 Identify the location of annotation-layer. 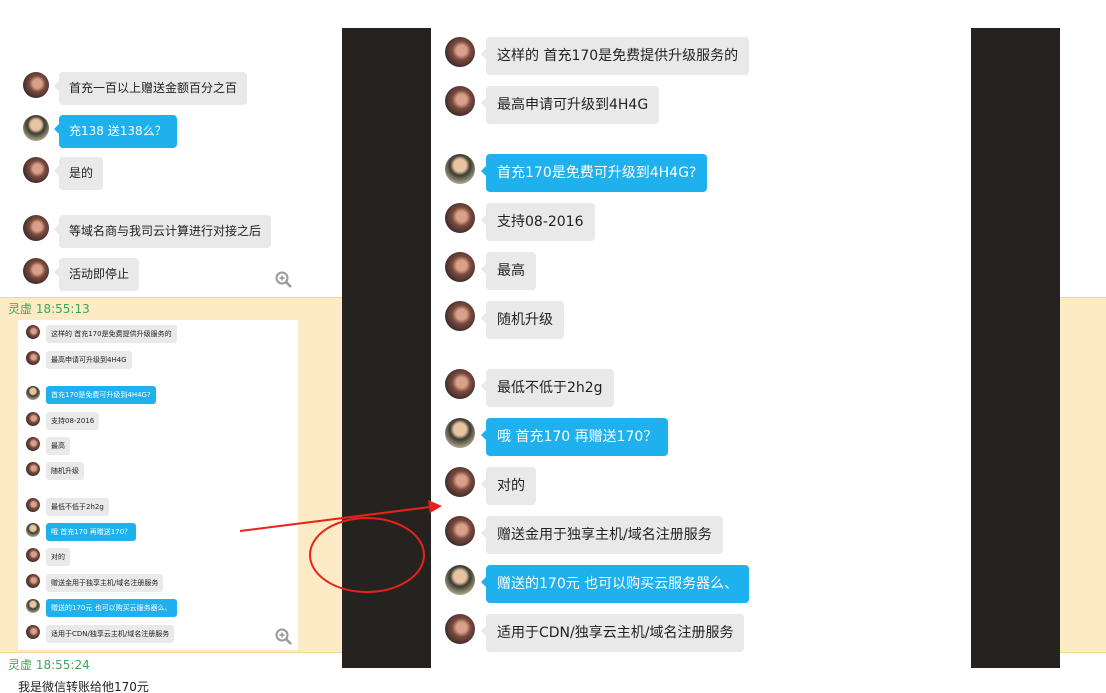
(340, 546).